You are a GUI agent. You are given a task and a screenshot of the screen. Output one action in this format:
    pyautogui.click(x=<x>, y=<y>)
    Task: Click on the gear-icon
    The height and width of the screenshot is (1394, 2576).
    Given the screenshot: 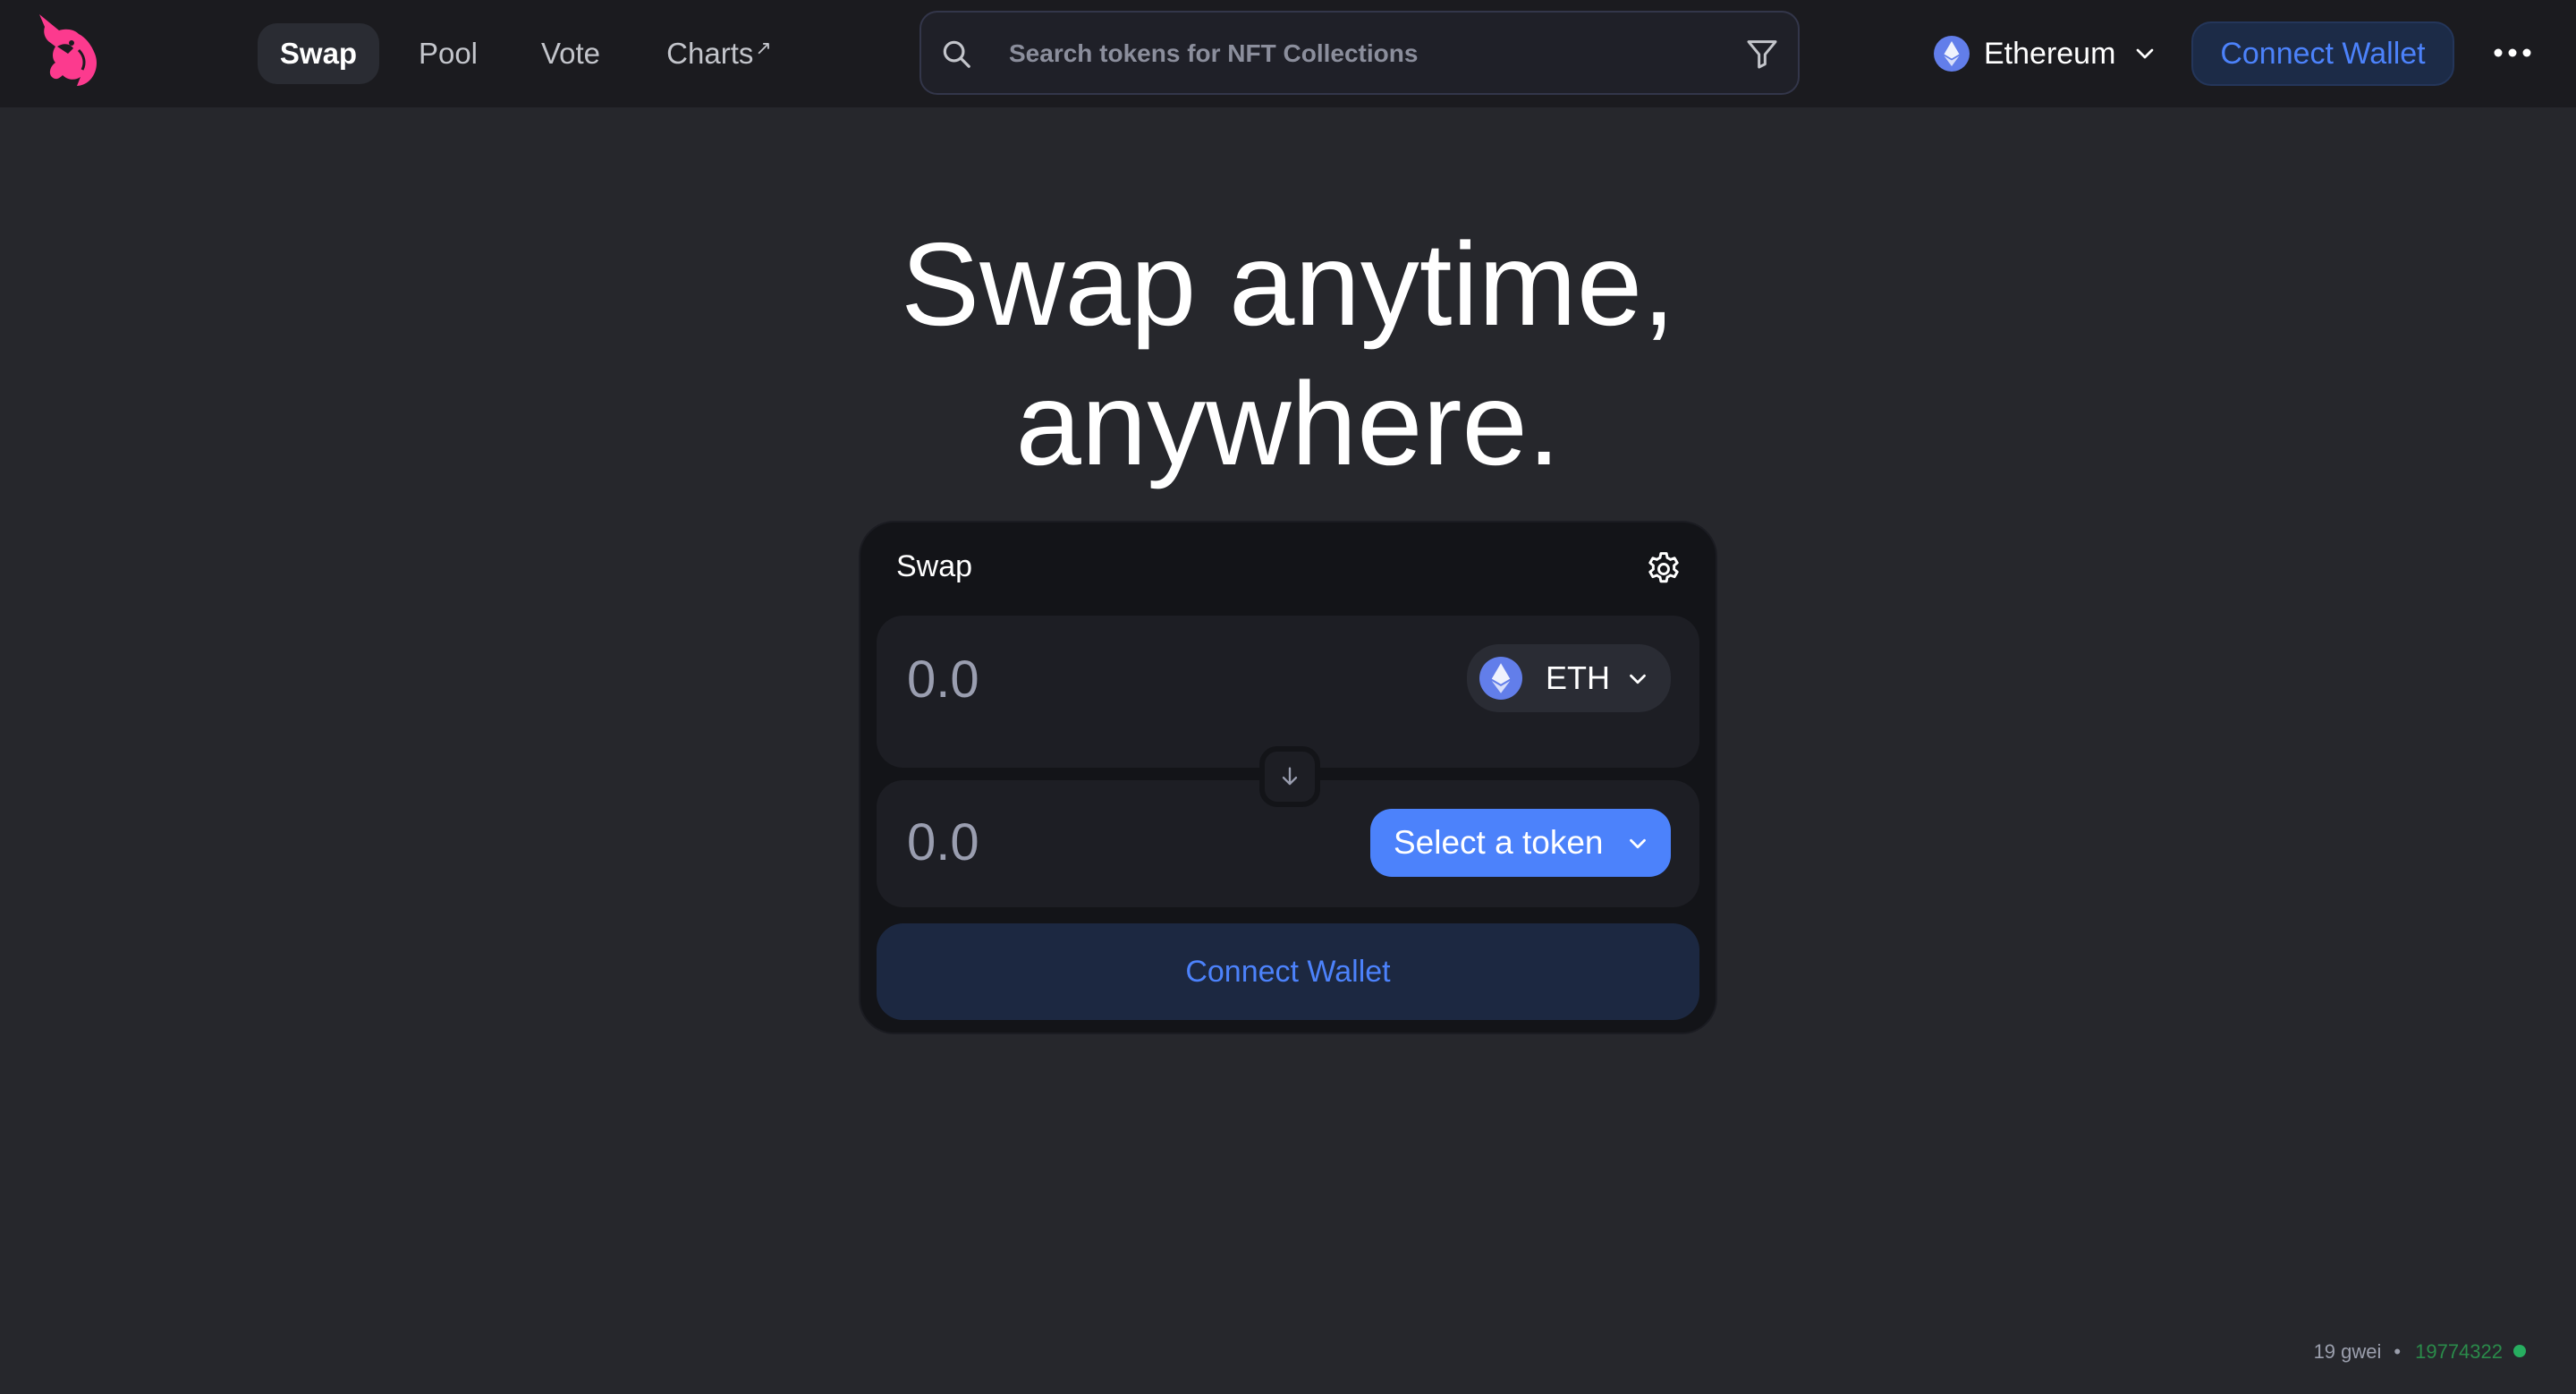 What is the action you would take?
    pyautogui.click(x=1663, y=569)
    